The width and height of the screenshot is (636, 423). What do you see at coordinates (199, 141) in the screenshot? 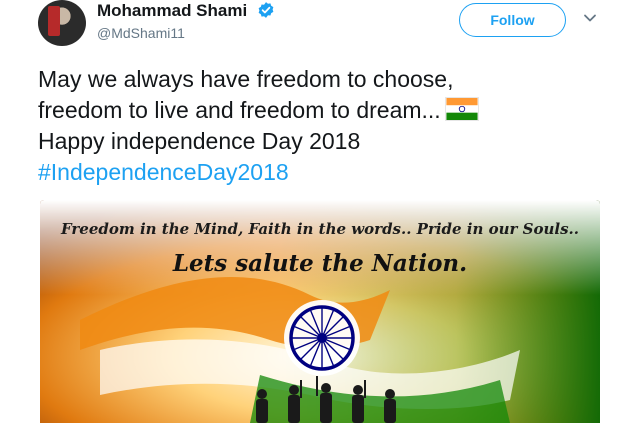
I see `tweet-line: Happy independence Day 2018` at bounding box center [199, 141].